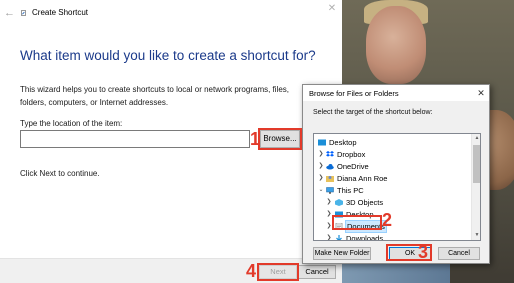  What do you see at coordinates (476, 164) in the screenshot?
I see `scrollbar-thumb` at bounding box center [476, 164].